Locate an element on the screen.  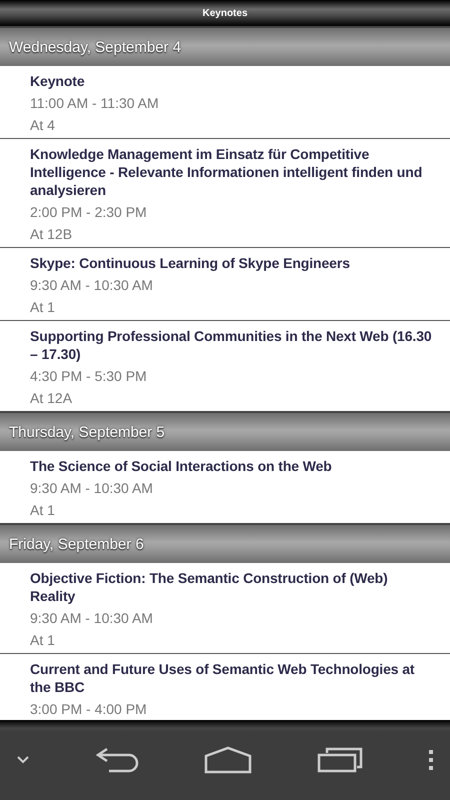
session-time: 11:00 AM - 11:30 AM is located at coordinates (95, 103).